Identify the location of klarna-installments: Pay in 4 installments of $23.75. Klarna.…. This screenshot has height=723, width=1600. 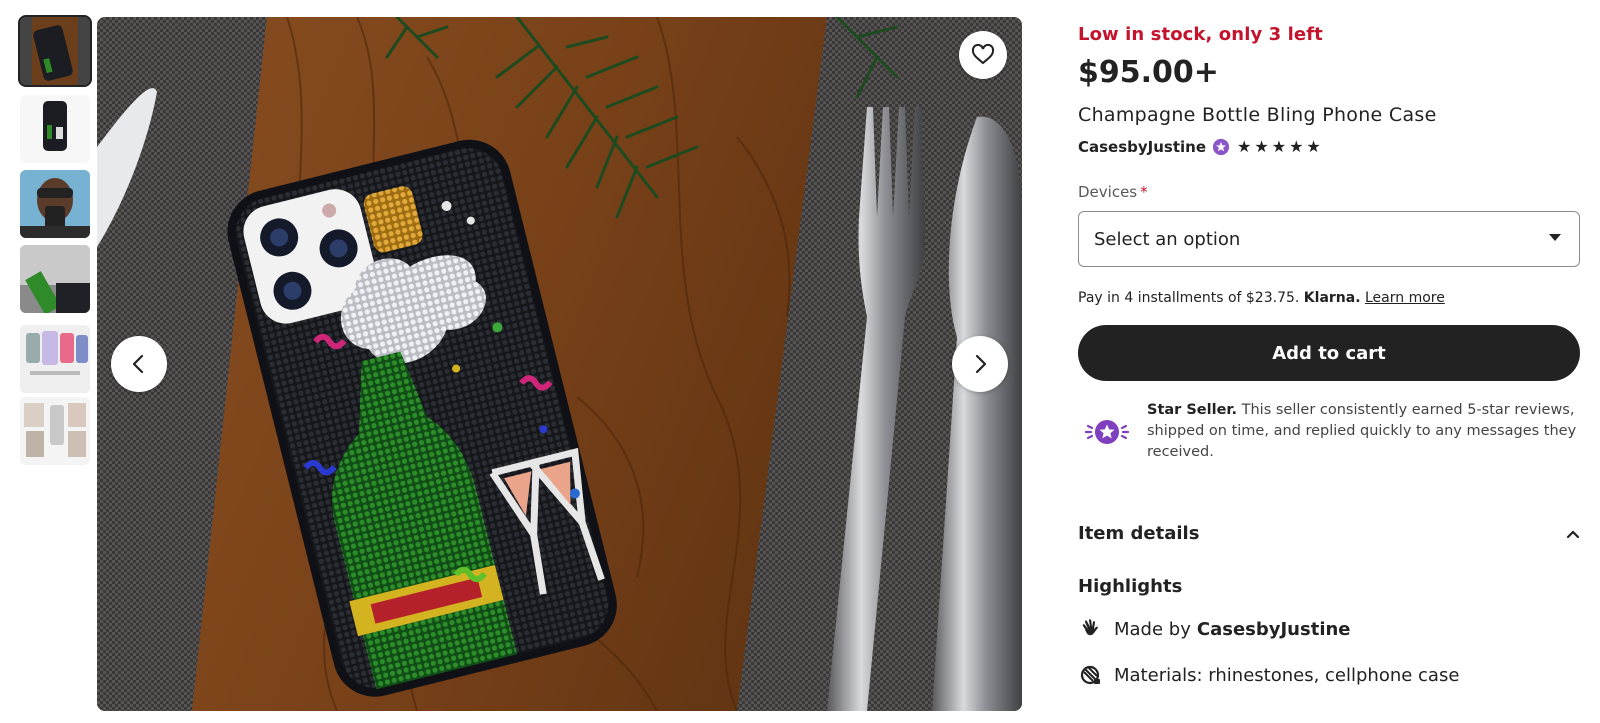
(1261, 298).